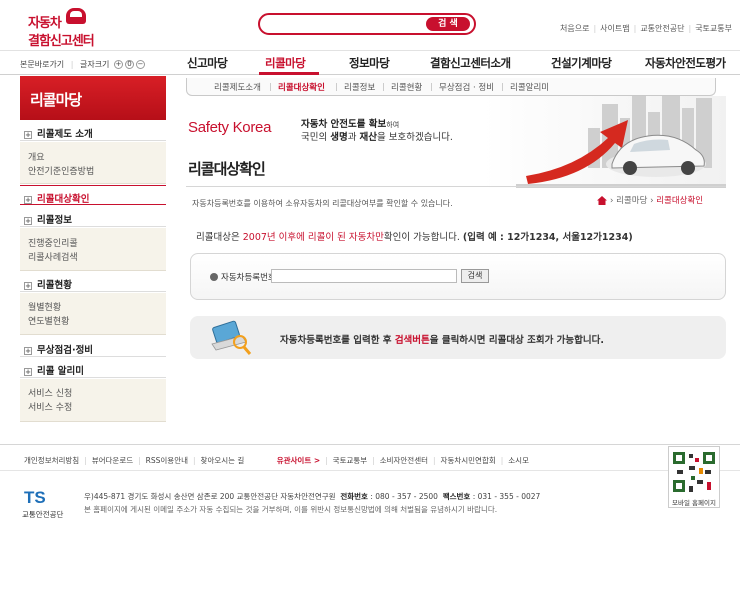 The height and width of the screenshot is (611, 740). Describe the element at coordinates (359, 87) in the screenshot. I see `subnav-recall-info: 리콜정보` at that location.